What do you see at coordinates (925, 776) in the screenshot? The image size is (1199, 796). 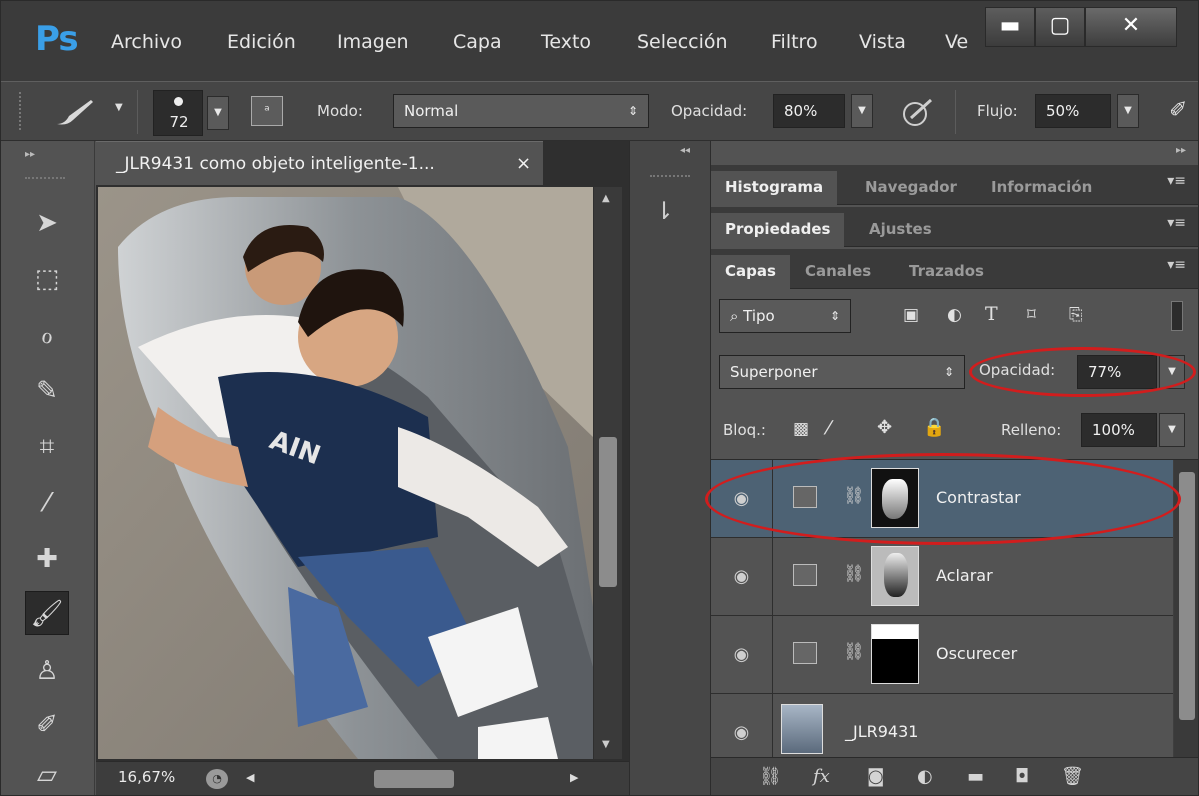 I see `adjustment-layer-icon: ◐` at bounding box center [925, 776].